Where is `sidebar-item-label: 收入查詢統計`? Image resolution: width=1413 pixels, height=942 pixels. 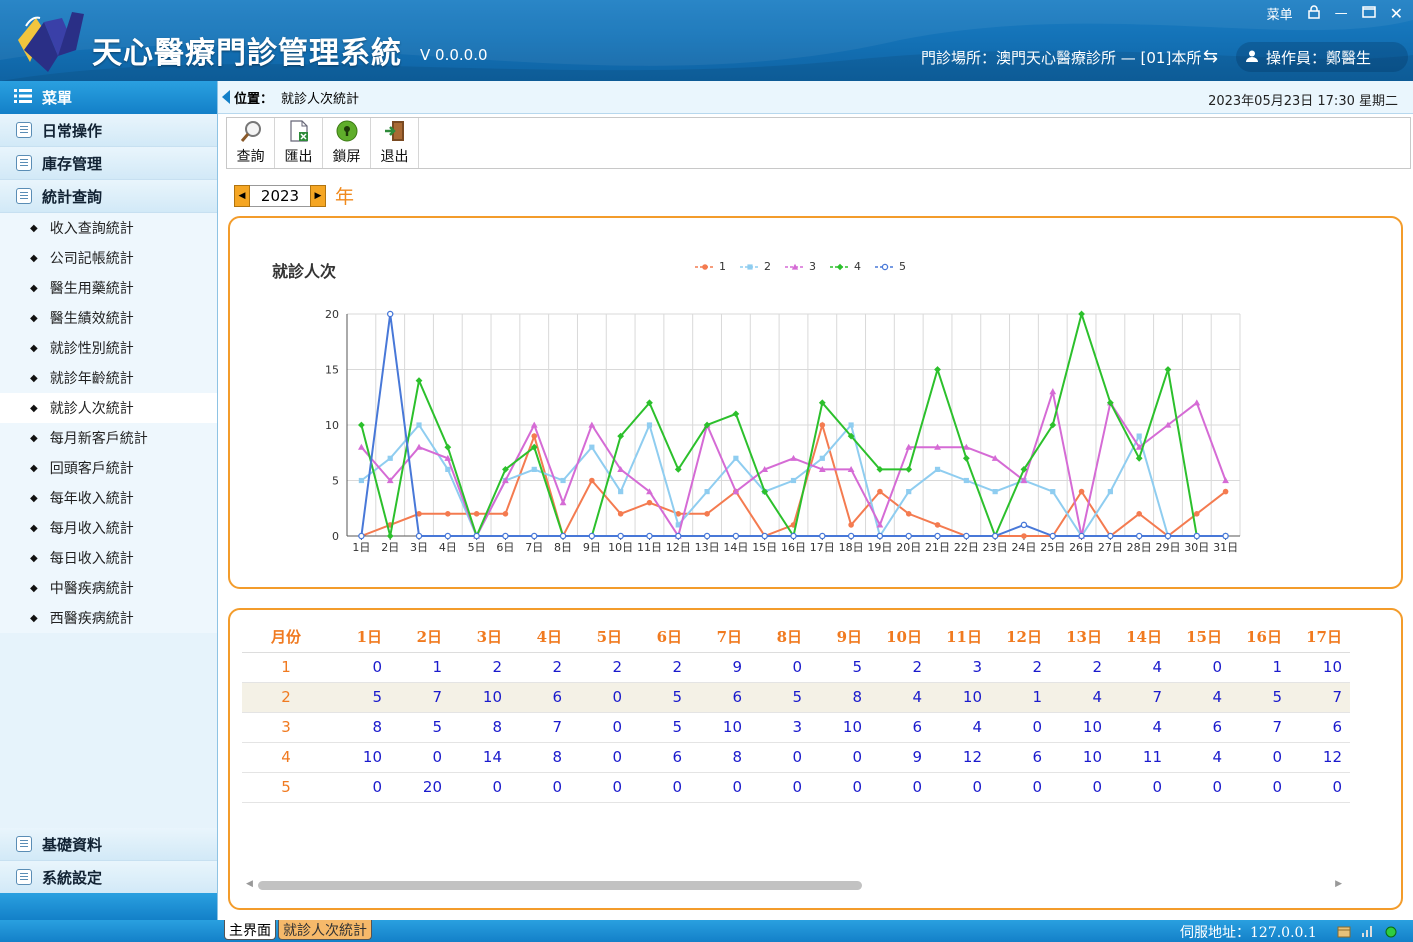 sidebar-item-label: 收入查詢統計 is located at coordinates (91, 229).